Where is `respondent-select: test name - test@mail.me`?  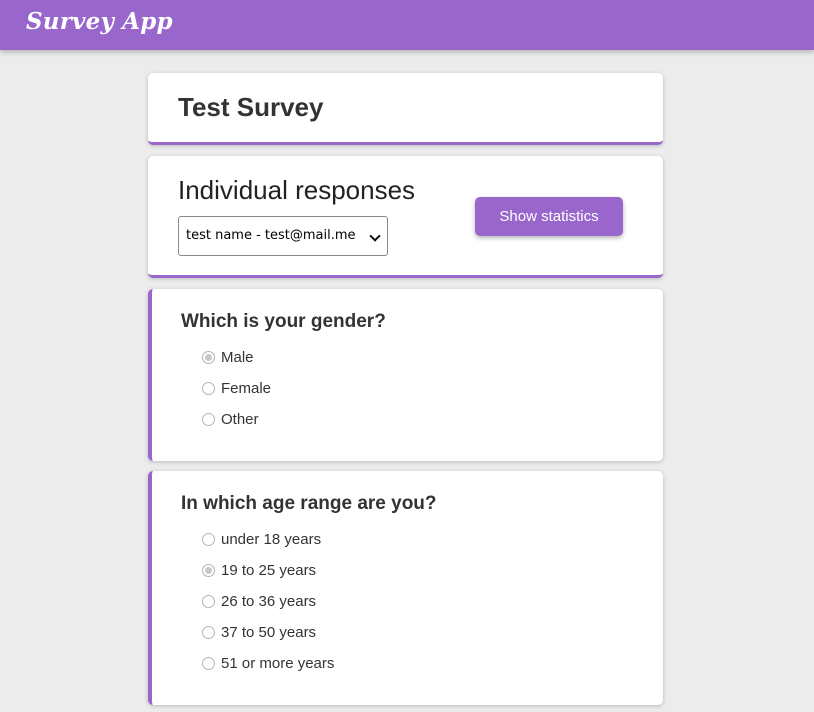
respondent-select: test name - test@mail.me is located at coordinates (283, 236).